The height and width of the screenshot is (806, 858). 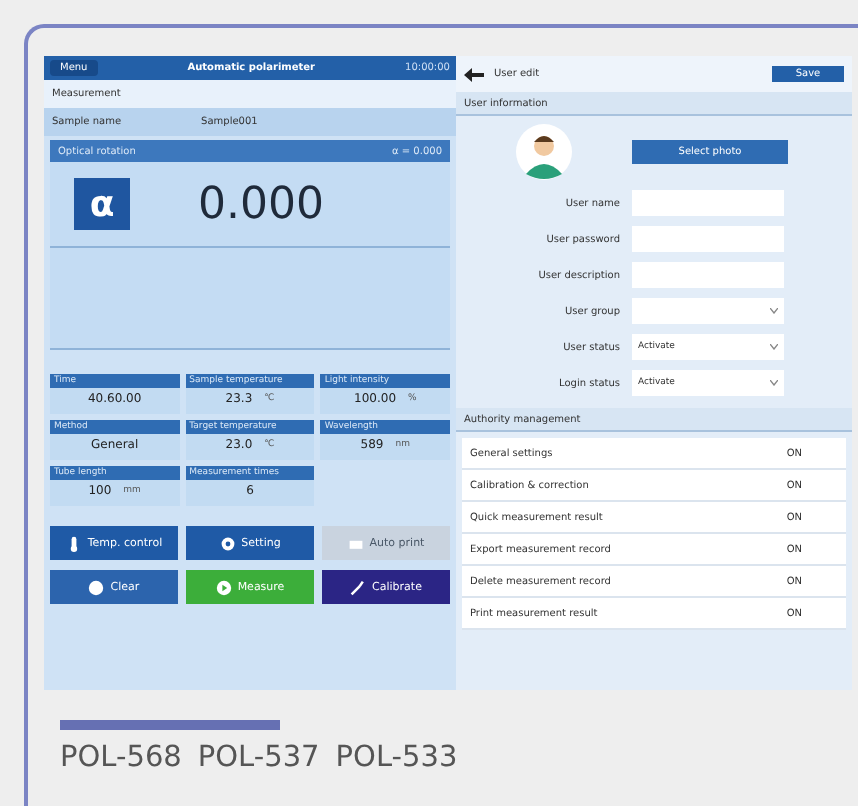 What do you see at coordinates (73, 543) in the screenshot?
I see `thermometer-icon` at bounding box center [73, 543].